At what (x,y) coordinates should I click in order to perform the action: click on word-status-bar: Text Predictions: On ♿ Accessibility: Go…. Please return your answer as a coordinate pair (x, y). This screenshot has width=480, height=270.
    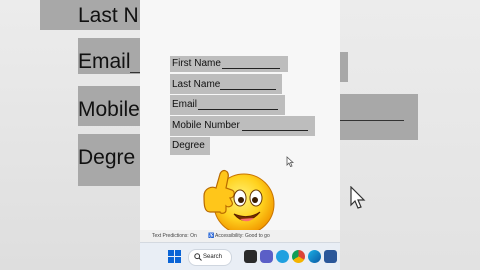
    Looking at the image, I should click on (240, 236).